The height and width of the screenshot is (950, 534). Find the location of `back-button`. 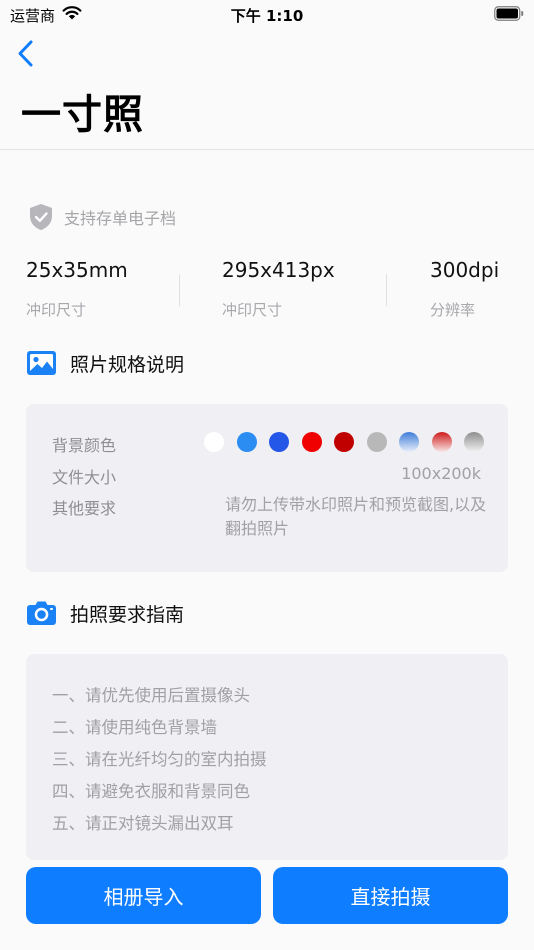

back-button is located at coordinates (28, 54).